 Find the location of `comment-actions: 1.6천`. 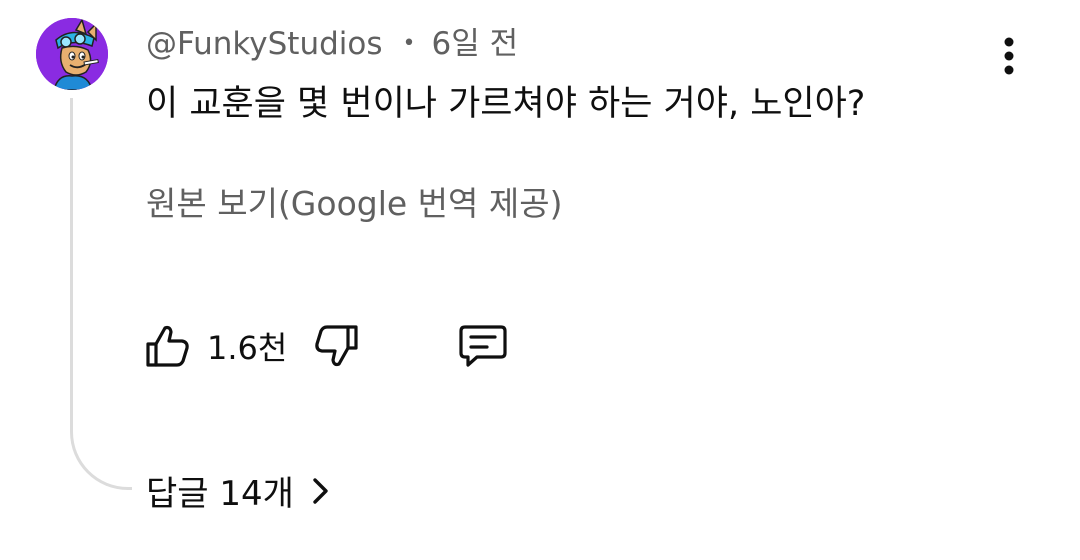

comment-actions: 1.6천 is located at coordinates (326, 346).